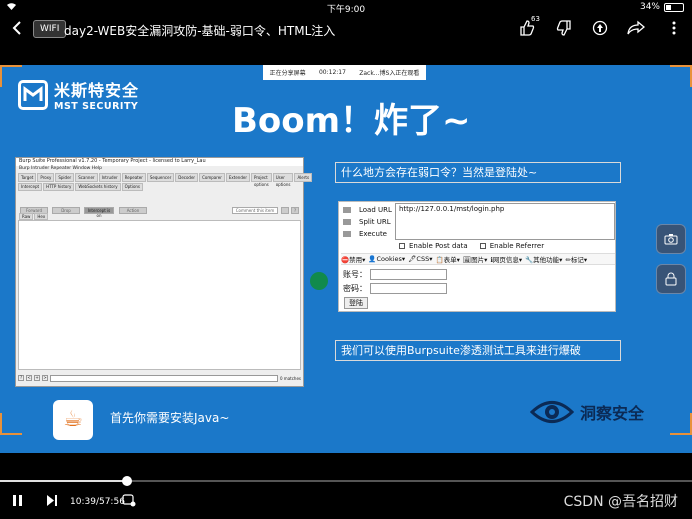 Image resolution: width=692 pixels, height=519 pixels. Describe the element at coordinates (98, 187) in the screenshot. I see `burp-subtab: WebSockets history` at that location.